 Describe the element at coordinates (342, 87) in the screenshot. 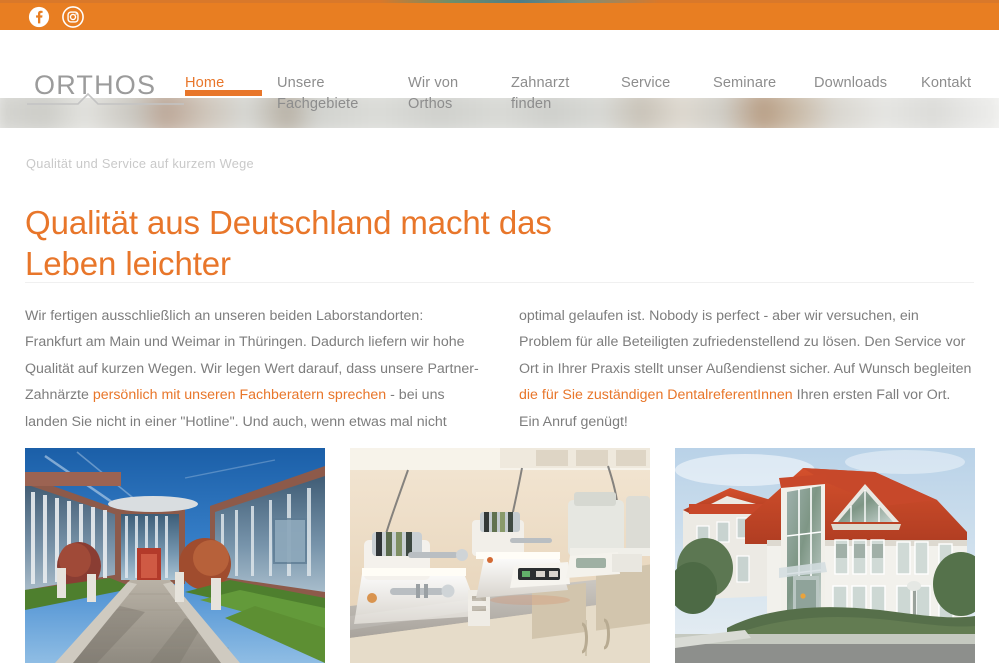

I see `nav-item-unsere-fachgebiete: Unsere Fachgebiete` at that location.